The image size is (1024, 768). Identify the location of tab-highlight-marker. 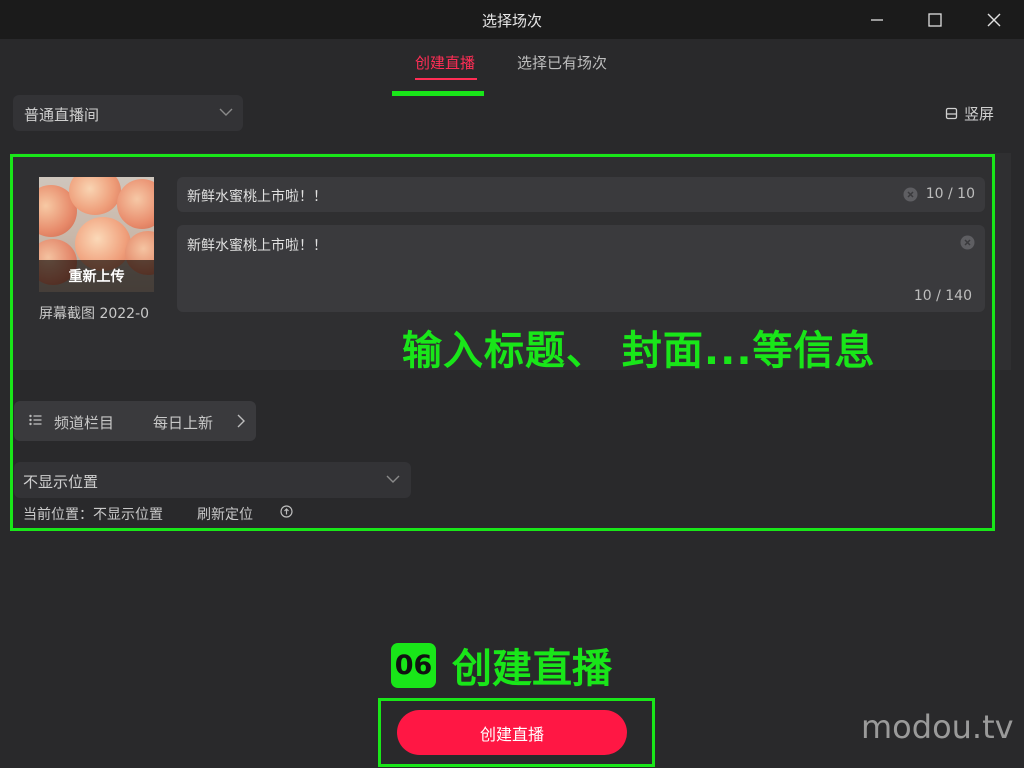
(438, 93).